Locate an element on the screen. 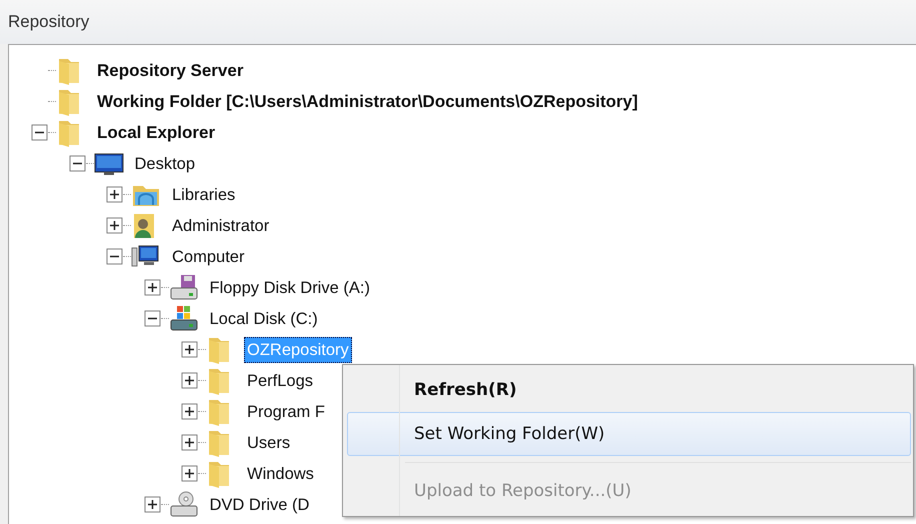  tree-item: Working Folder [C:\Users\Administrator\Documents\OZRepository] is located at coordinates (367, 101).